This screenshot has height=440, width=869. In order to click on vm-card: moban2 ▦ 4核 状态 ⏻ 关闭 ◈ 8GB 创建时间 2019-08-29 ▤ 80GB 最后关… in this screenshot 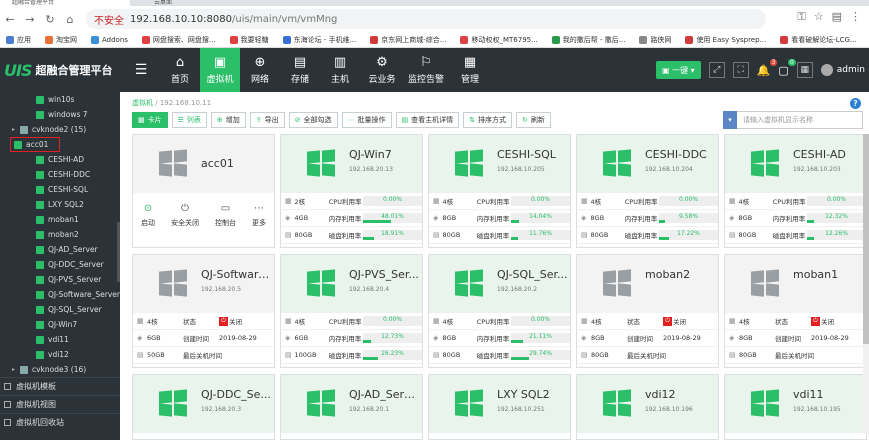, I will do `click(647, 311)`.